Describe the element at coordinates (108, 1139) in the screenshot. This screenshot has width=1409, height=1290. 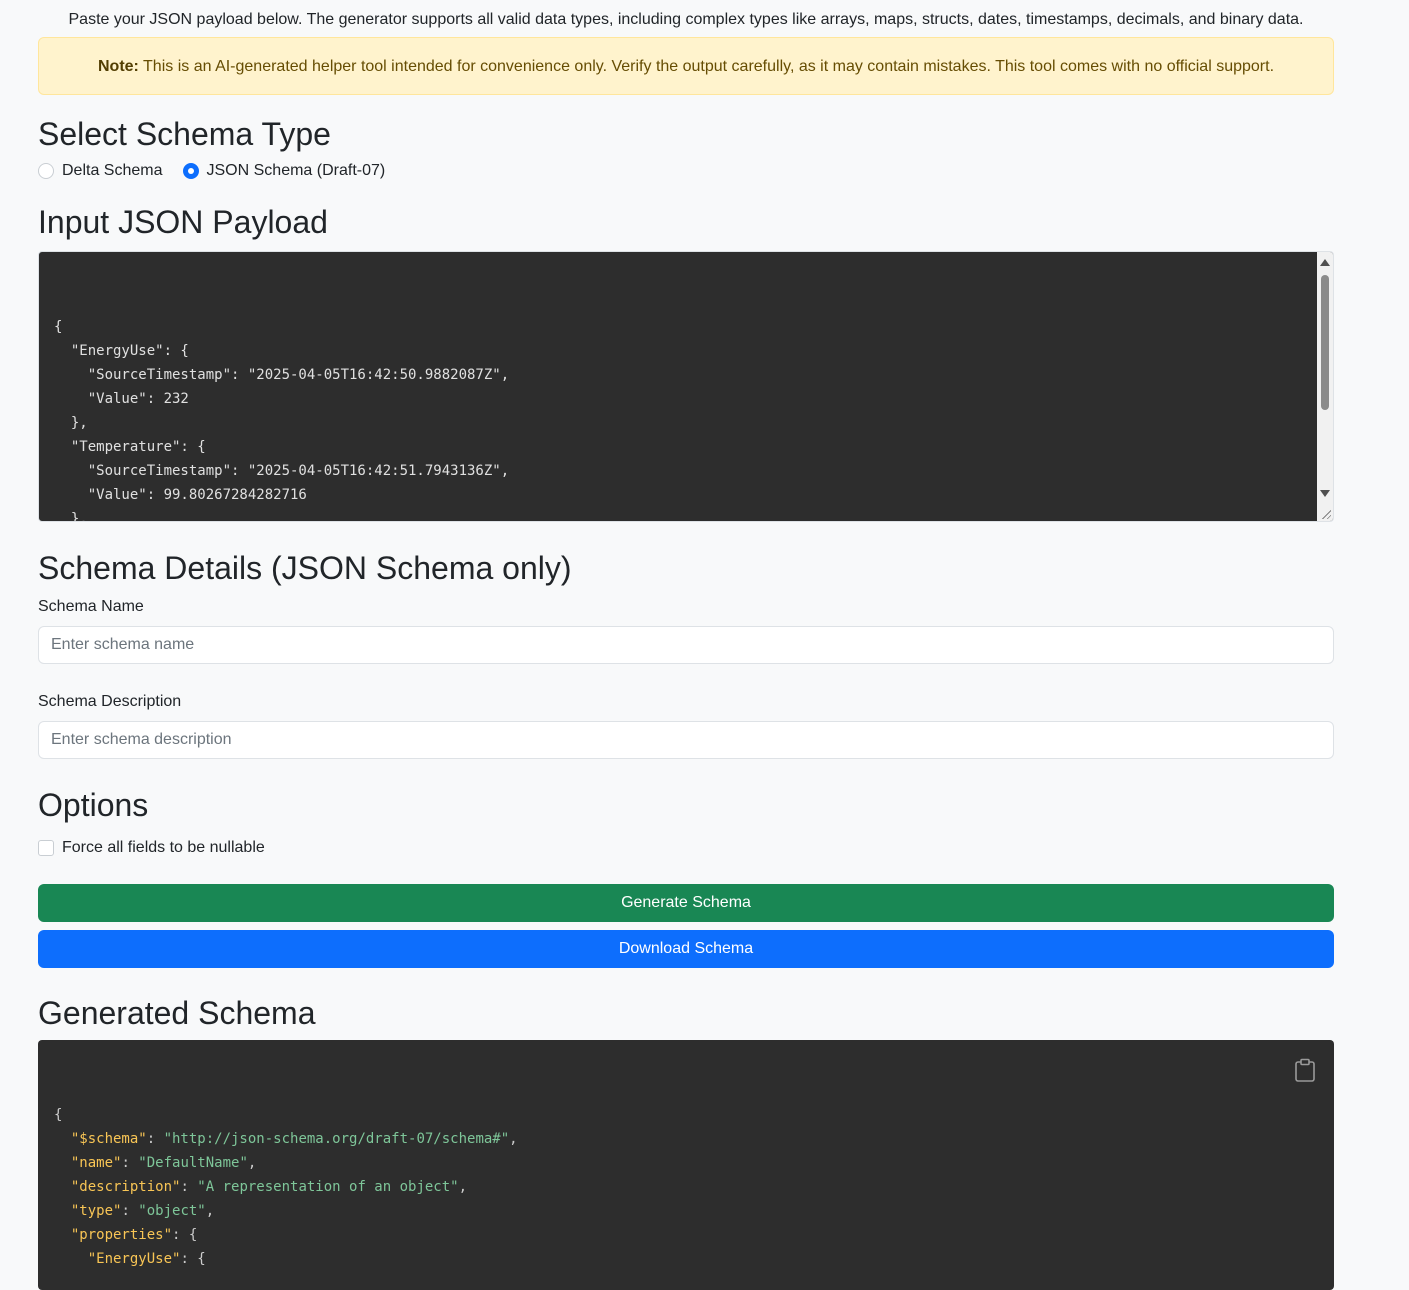
I see `schema-key: "$schema"` at that location.